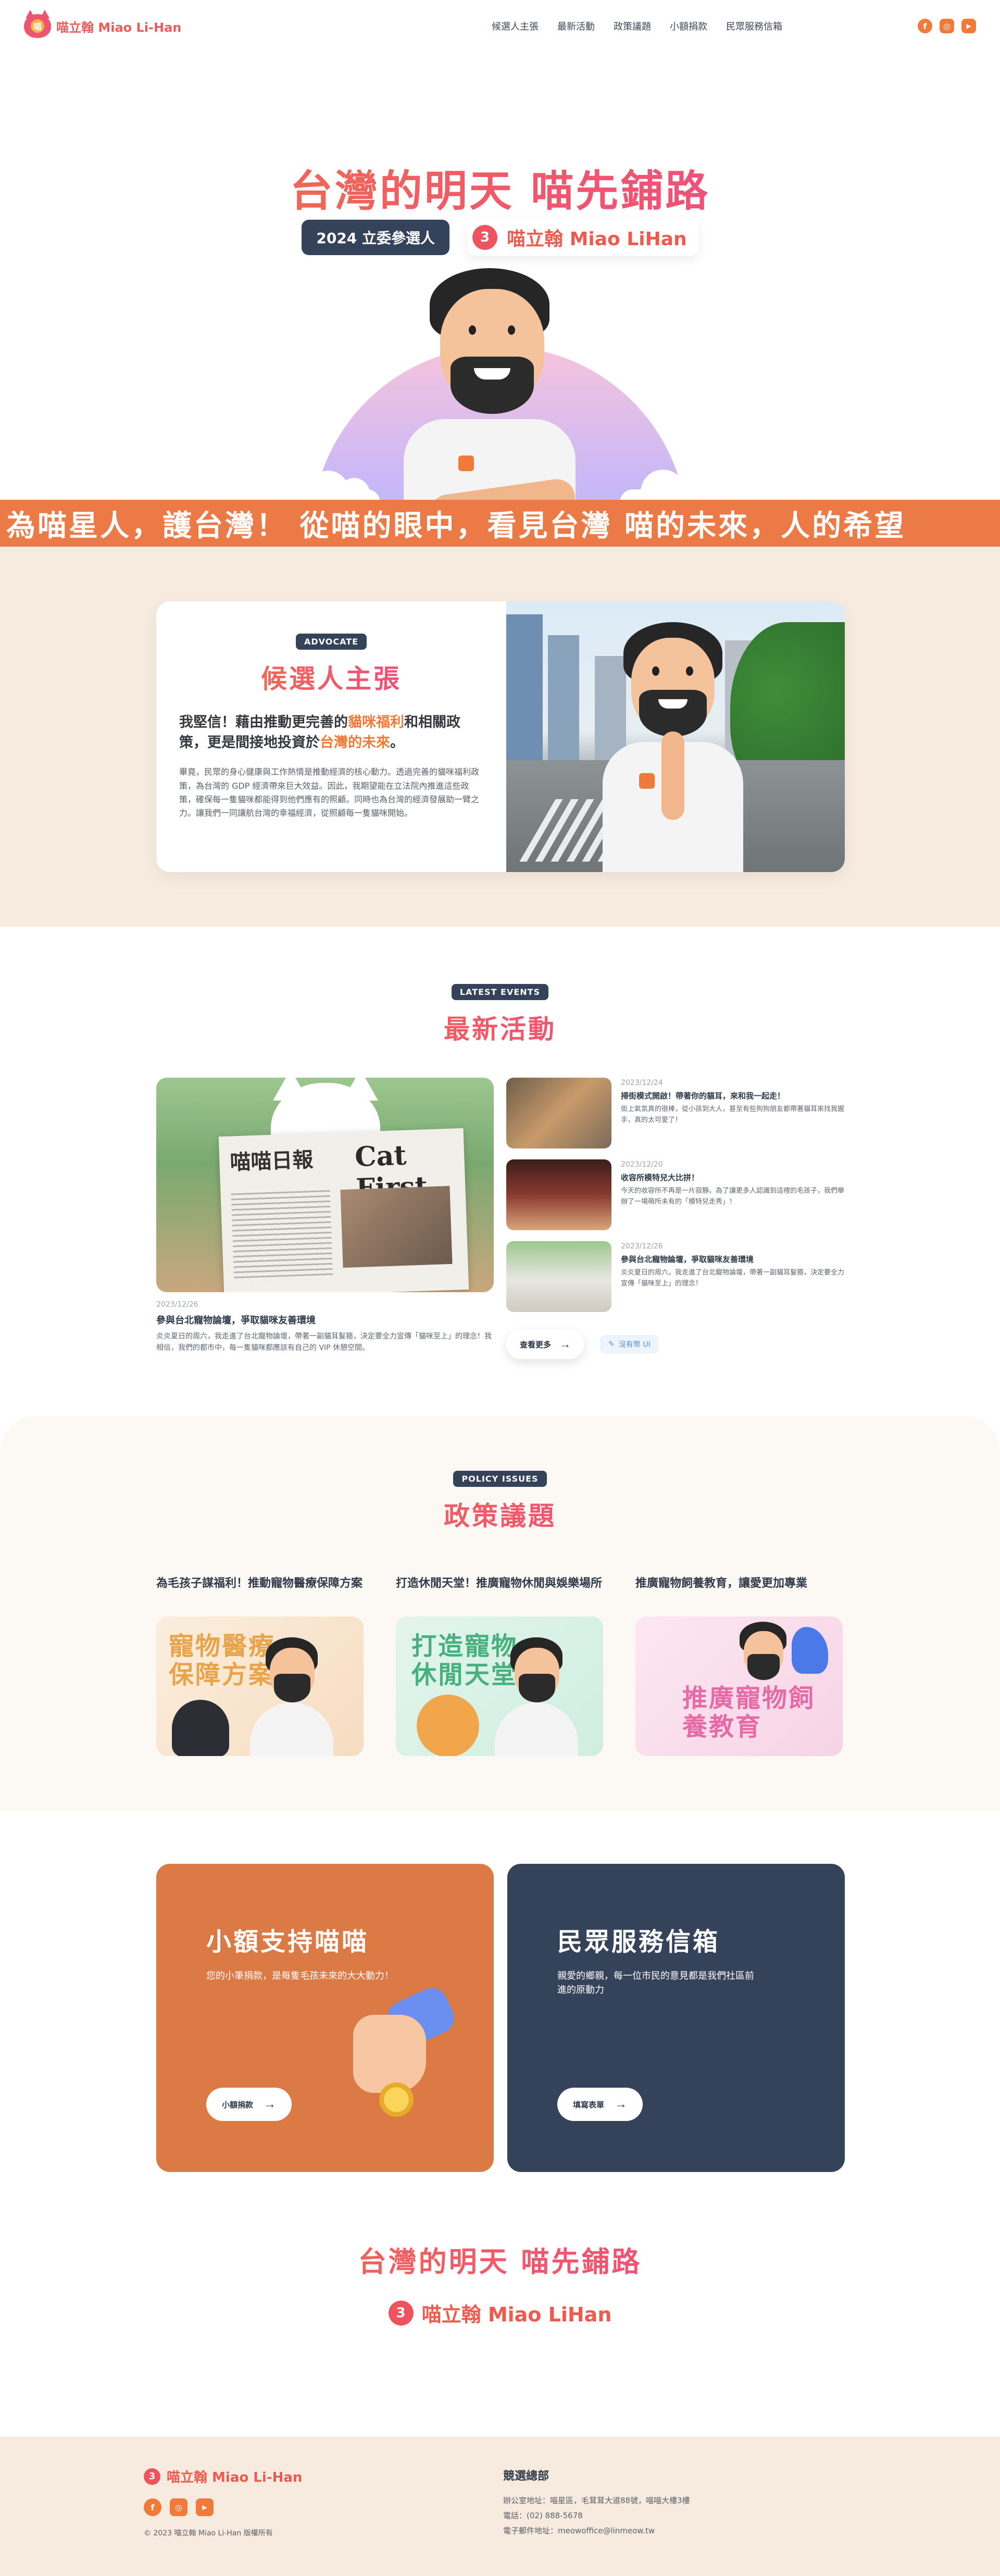 Image resolution: width=1000 pixels, height=2576 pixels. Describe the element at coordinates (642, 1246) in the screenshot. I see `event-date: 2023/12/26` at that location.